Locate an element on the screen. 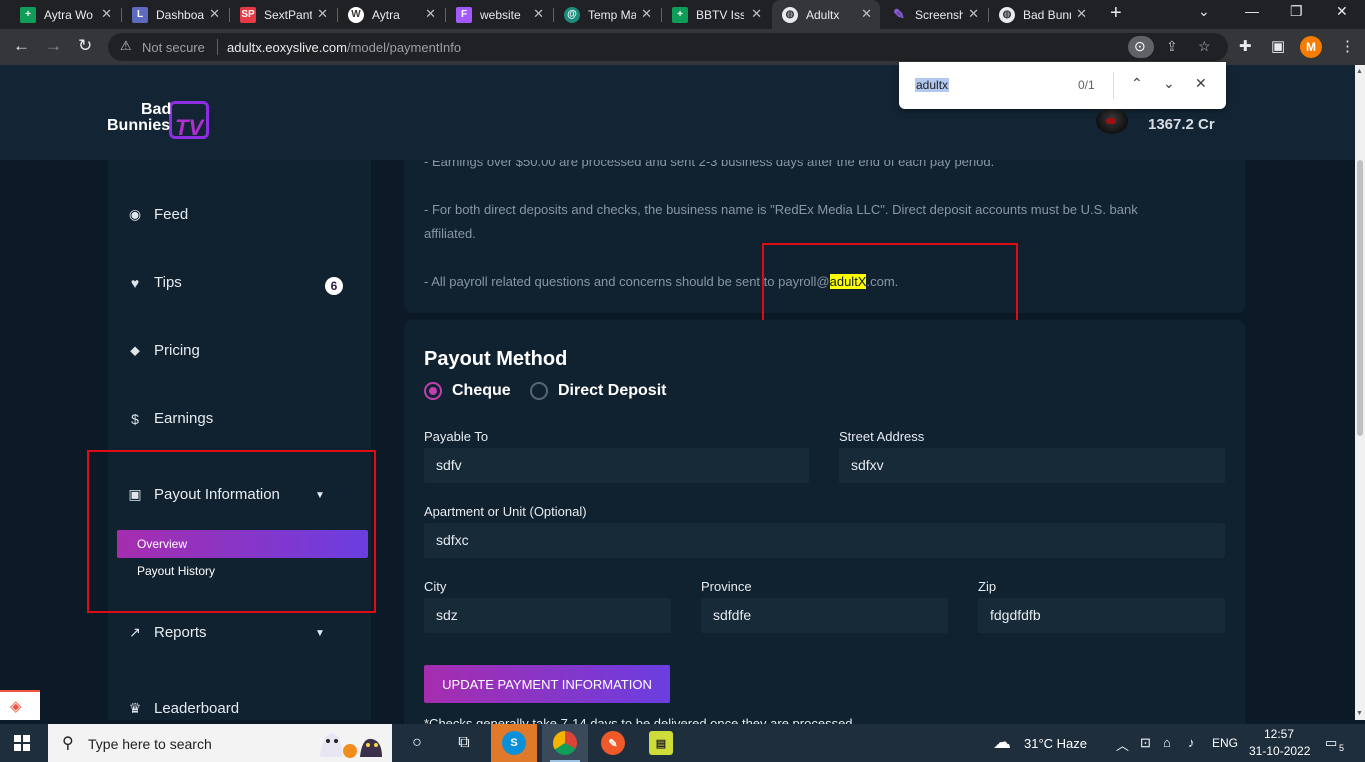 This screenshot has width=1365, height=762. scroll-down-icon: ▼ is located at coordinates (1359, 713).